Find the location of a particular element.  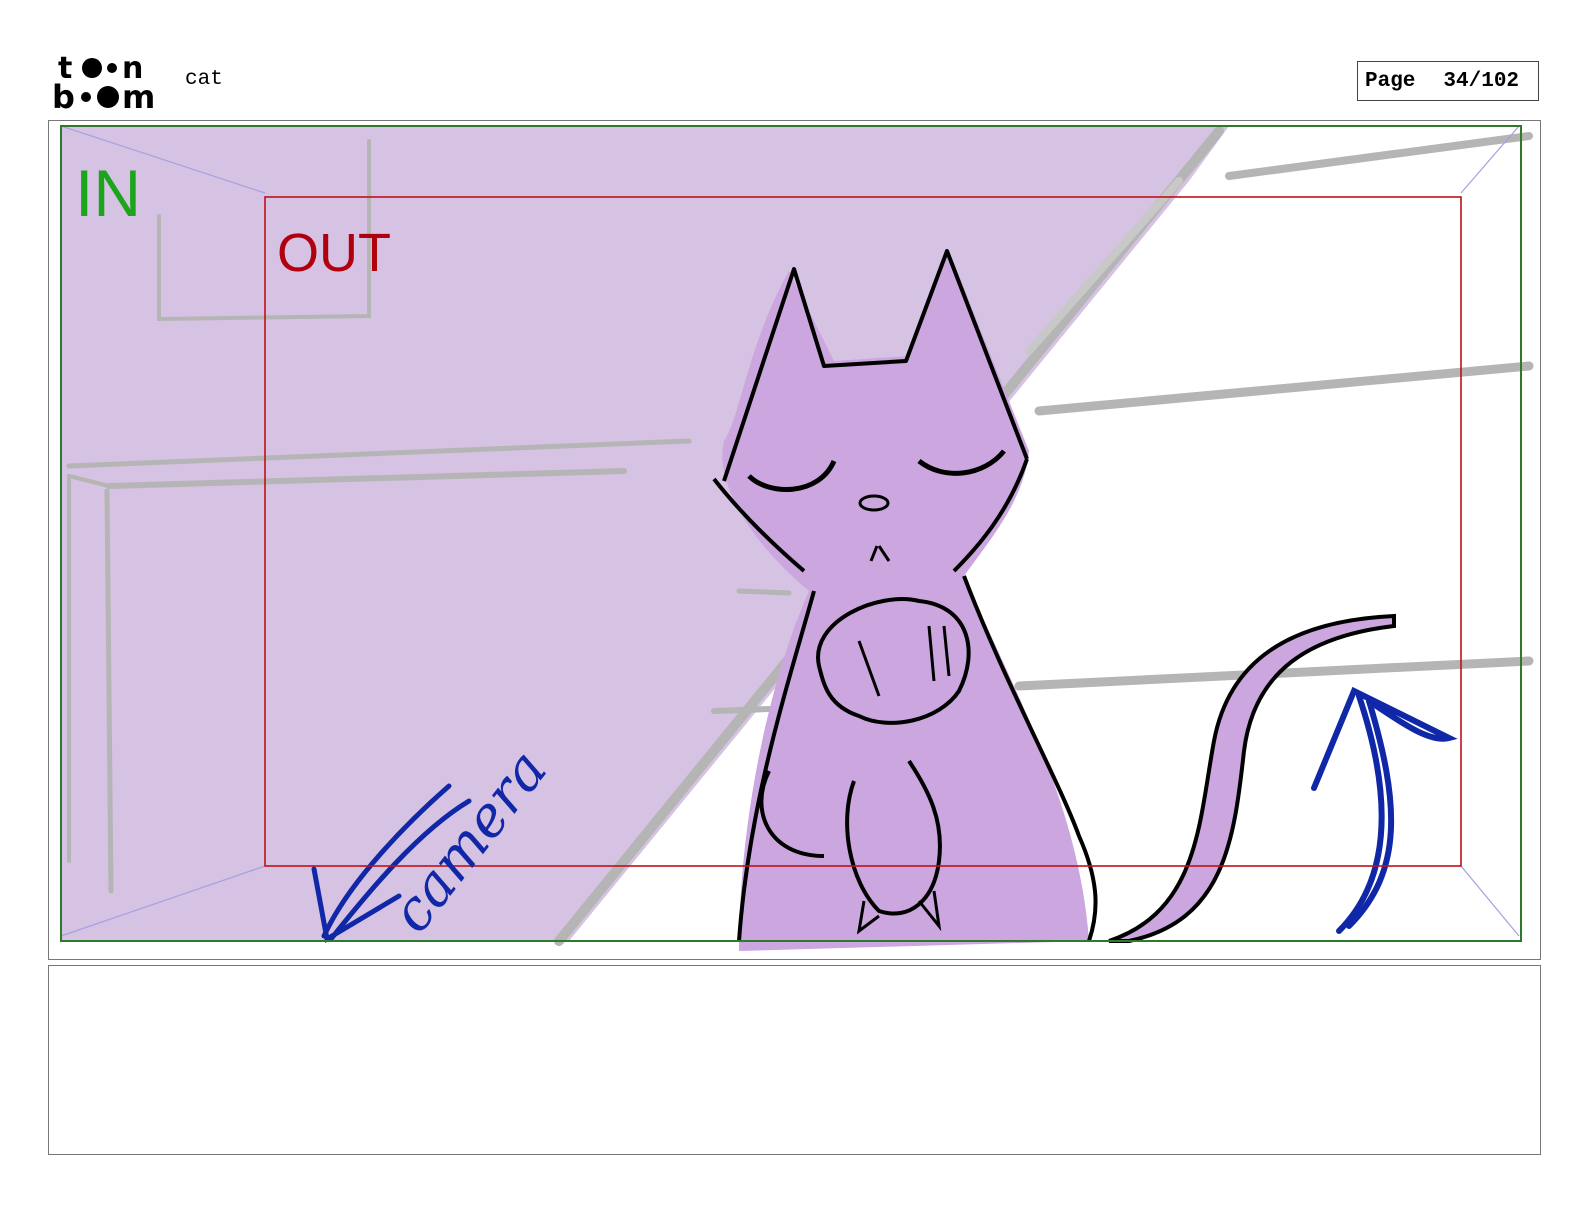

toon-boom-logo: t n b m is located at coordinates (103, 81).